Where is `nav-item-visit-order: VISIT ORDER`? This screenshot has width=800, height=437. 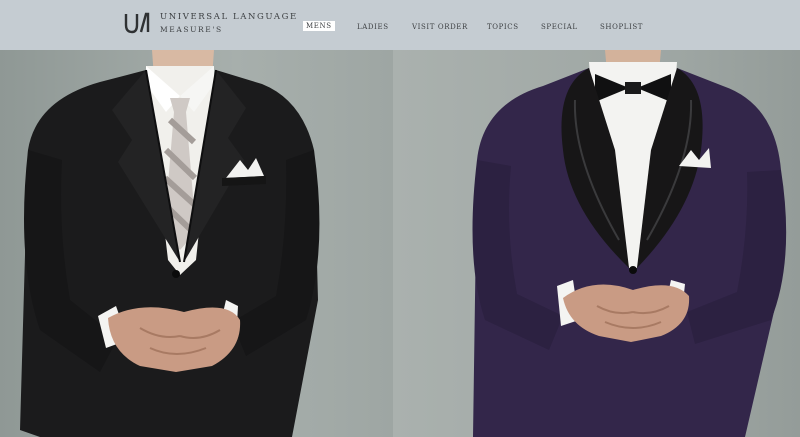 nav-item-visit-order: VISIT ORDER is located at coordinates (440, 27).